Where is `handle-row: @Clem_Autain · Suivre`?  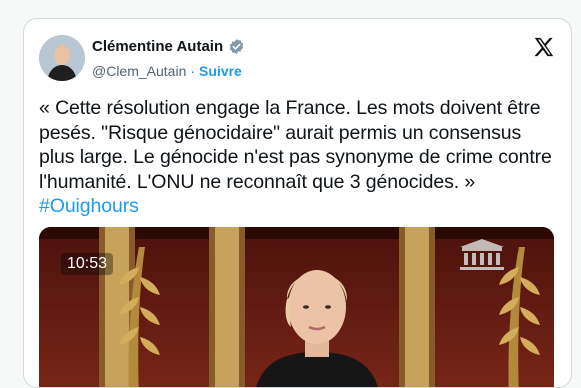 handle-row: @Clem_Autain · Suivre is located at coordinates (167, 71).